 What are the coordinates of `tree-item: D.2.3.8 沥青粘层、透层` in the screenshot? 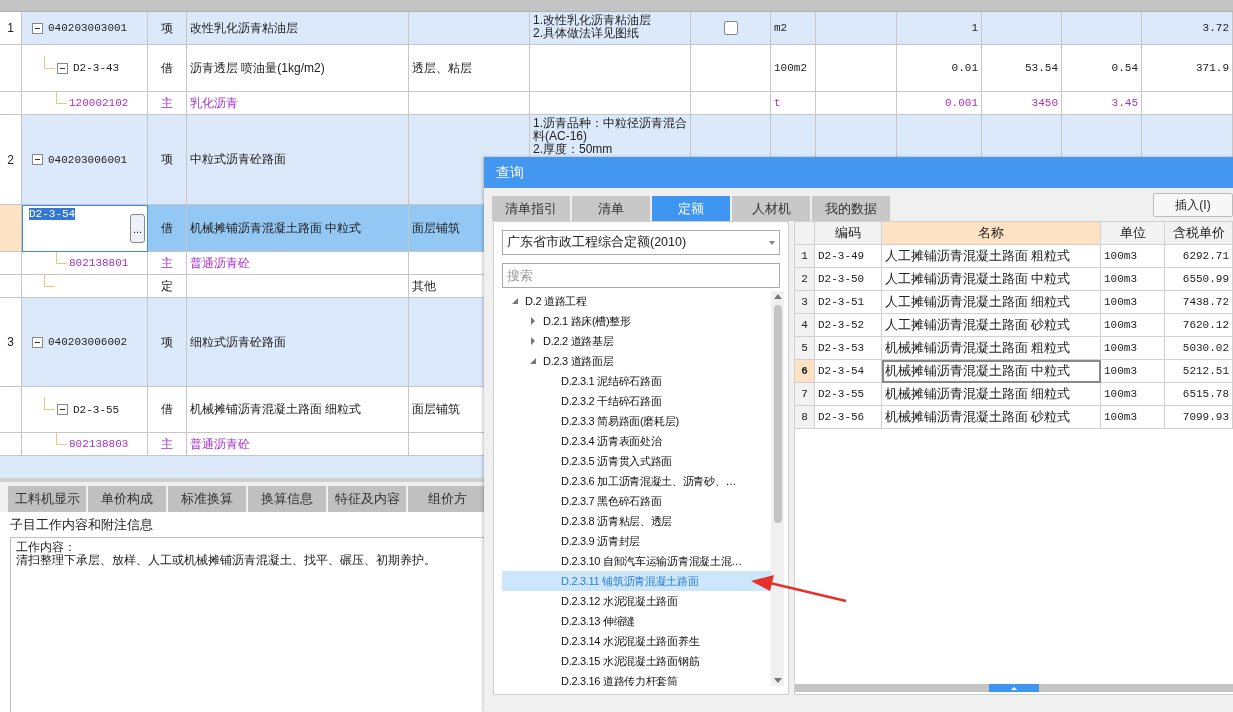 It's located at (636, 521).